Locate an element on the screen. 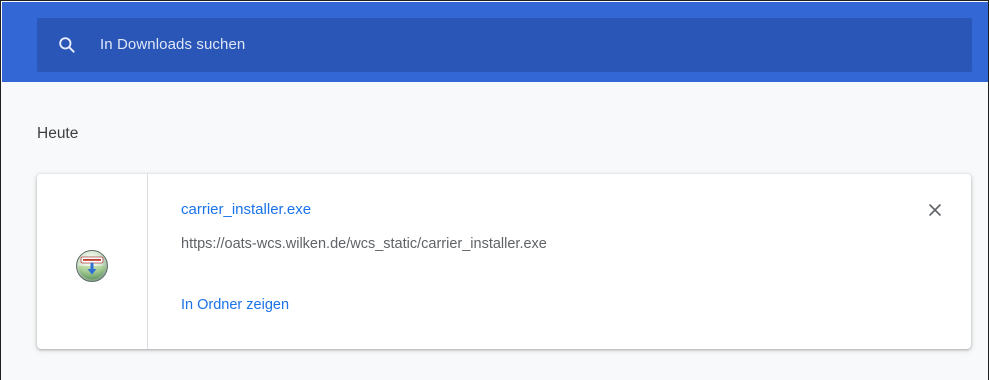 This screenshot has height=380, width=989. section-title-today: Heute is located at coordinates (58, 133).